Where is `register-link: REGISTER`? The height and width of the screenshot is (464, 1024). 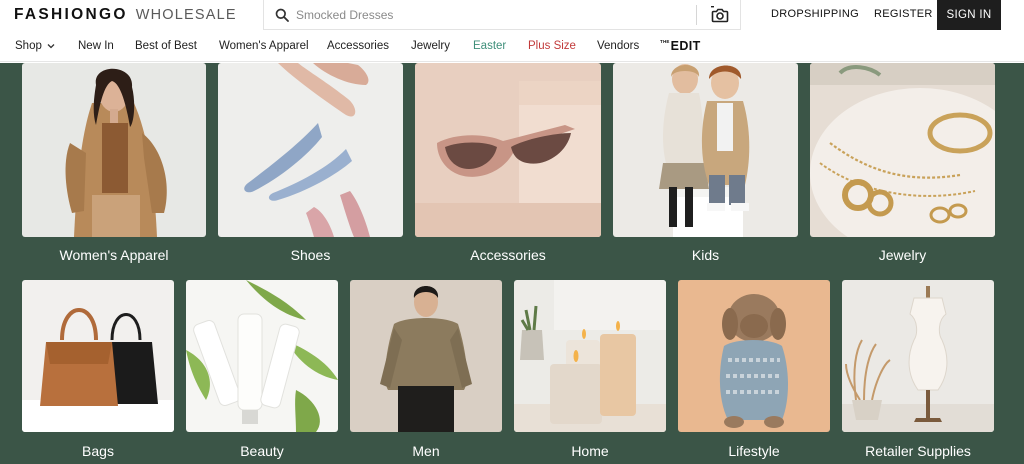 register-link: REGISTER is located at coordinates (903, 14).